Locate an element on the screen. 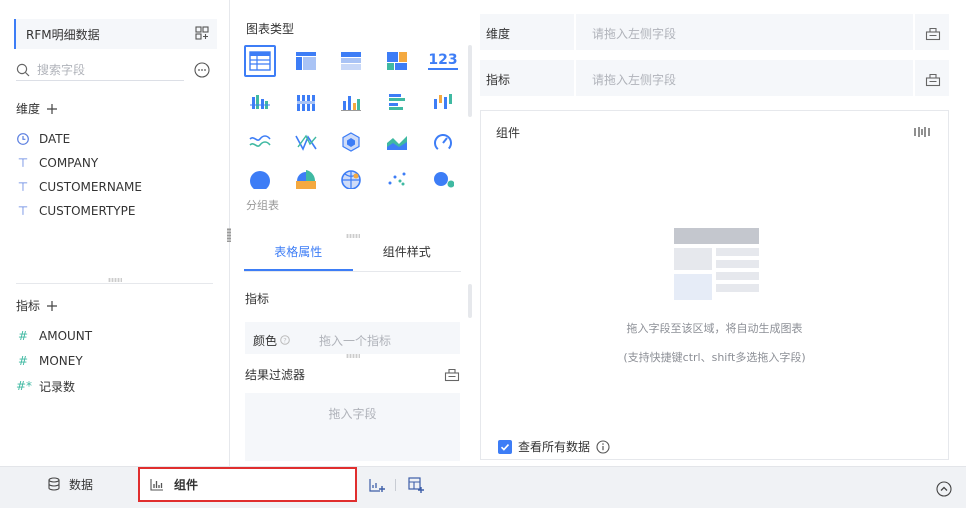  field-item-date: DATE is located at coordinates (43, 139).